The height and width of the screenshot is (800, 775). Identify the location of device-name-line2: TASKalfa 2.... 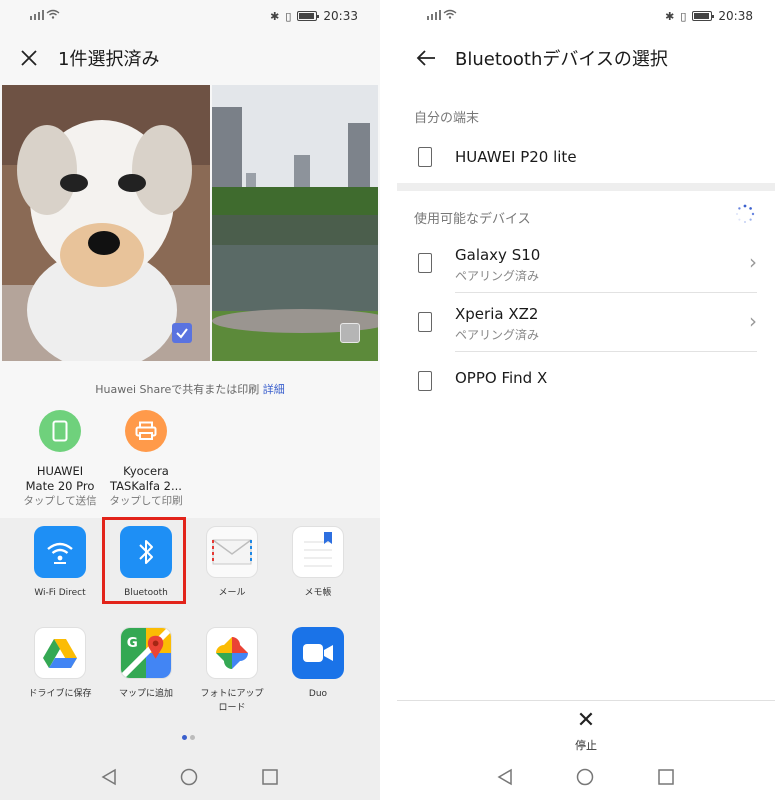
(146, 486).